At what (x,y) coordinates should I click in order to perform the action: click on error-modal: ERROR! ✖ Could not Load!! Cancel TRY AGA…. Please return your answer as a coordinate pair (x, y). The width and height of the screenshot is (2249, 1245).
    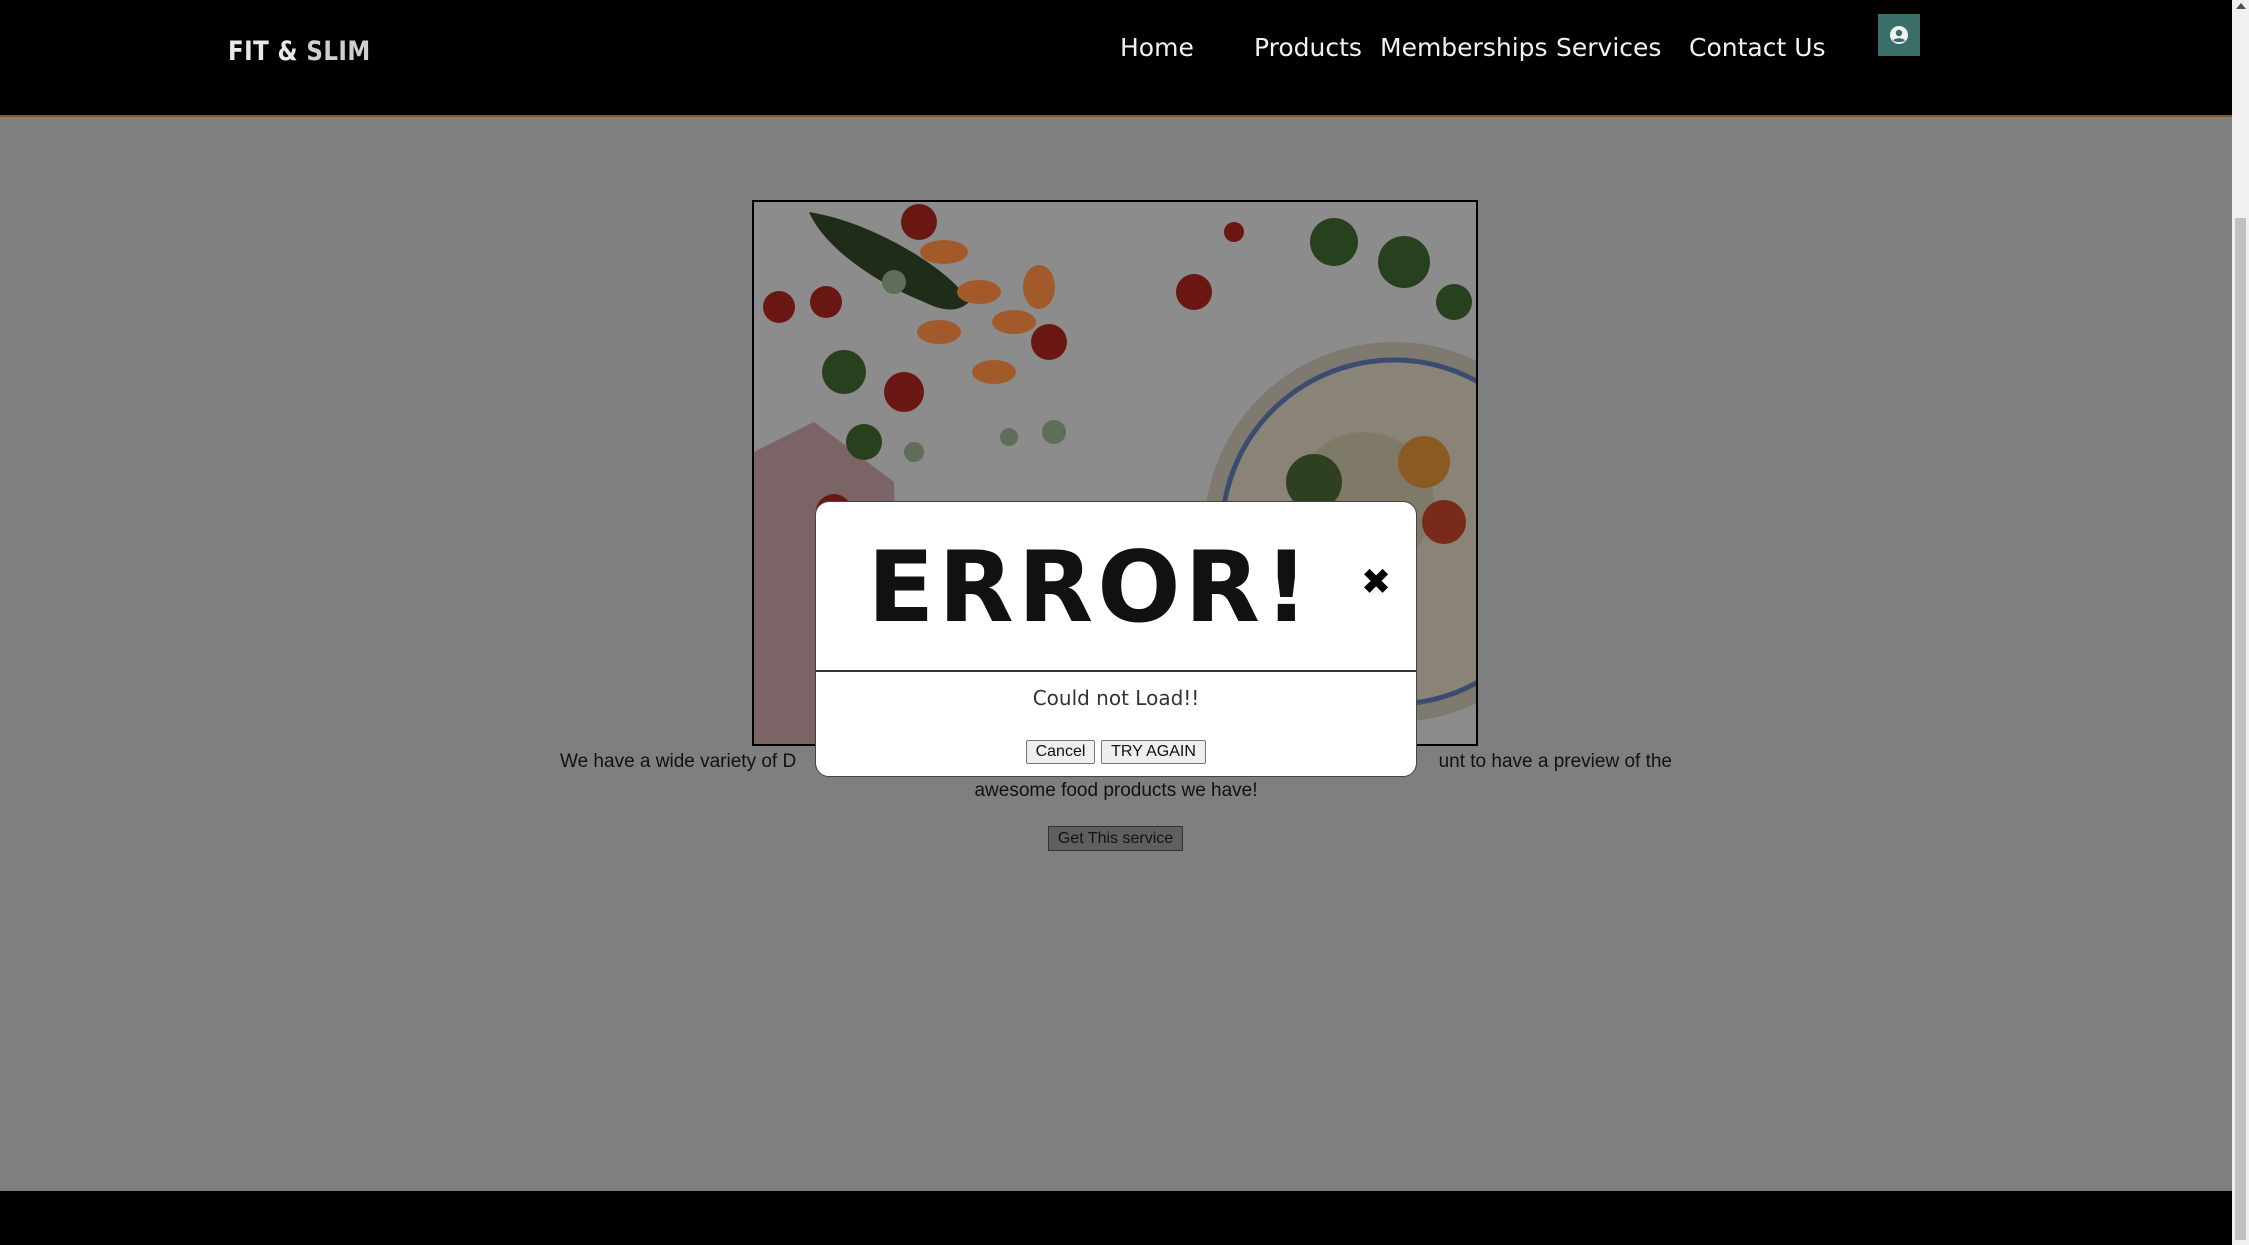
    Looking at the image, I should click on (1116, 639).